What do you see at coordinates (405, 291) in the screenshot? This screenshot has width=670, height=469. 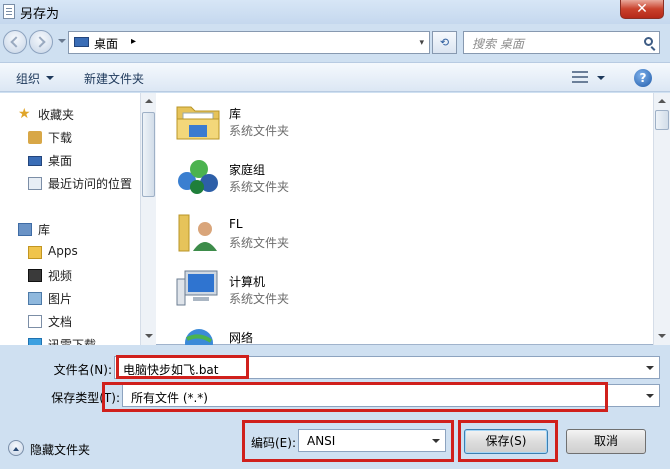 I see `file-item-computer: 计算机 系统文件夹` at bounding box center [405, 291].